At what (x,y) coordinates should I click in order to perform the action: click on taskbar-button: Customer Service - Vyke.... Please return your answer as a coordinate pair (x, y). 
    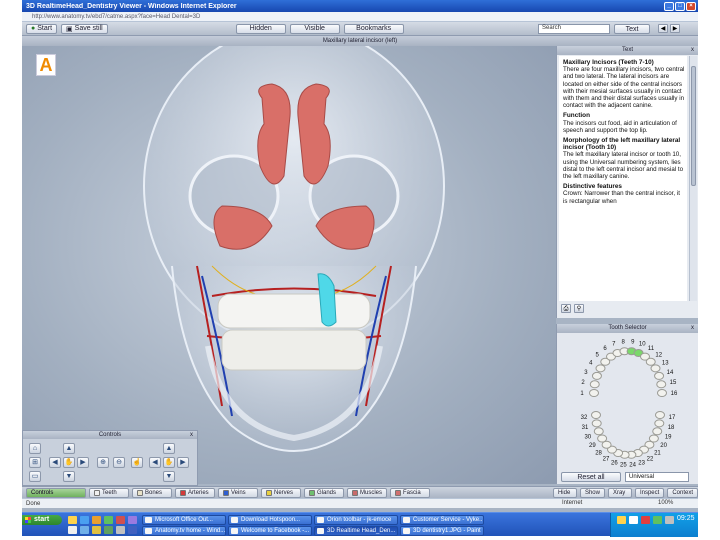
    Looking at the image, I should click on (442, 520).